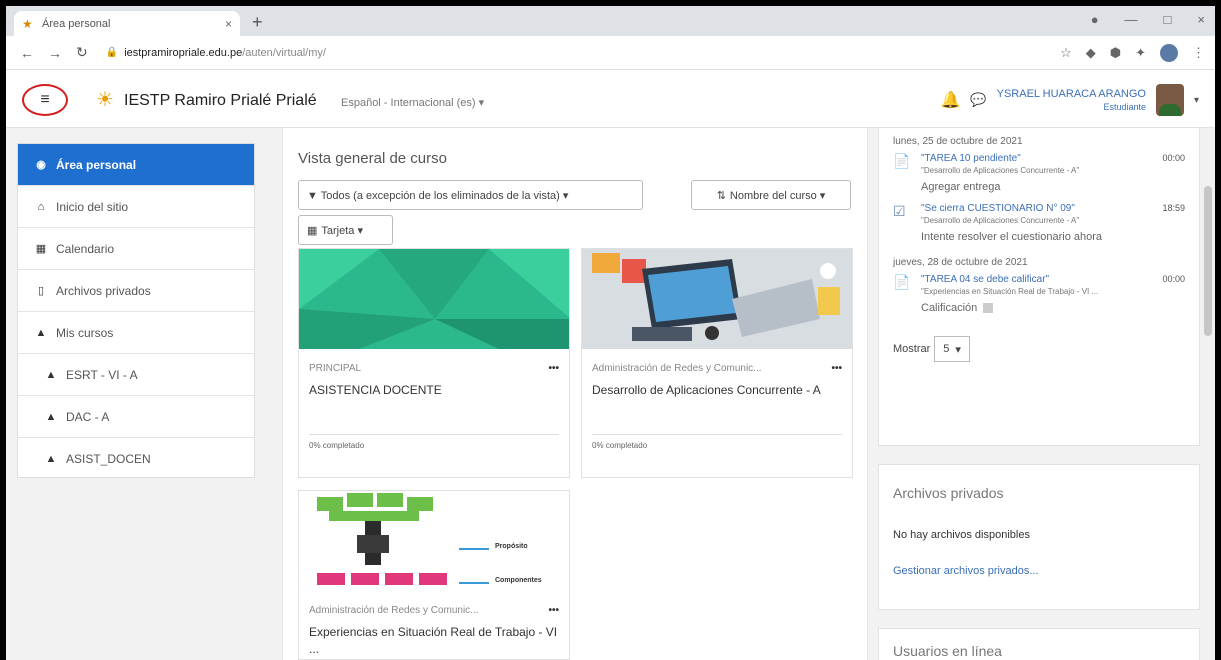 This screenshot has height=660, width=1221. What do you see at coordinates (961, 535) in the screenshot?
I see `empty-files-text: No hay archivos disponibles` at bounding box center [961, 535].